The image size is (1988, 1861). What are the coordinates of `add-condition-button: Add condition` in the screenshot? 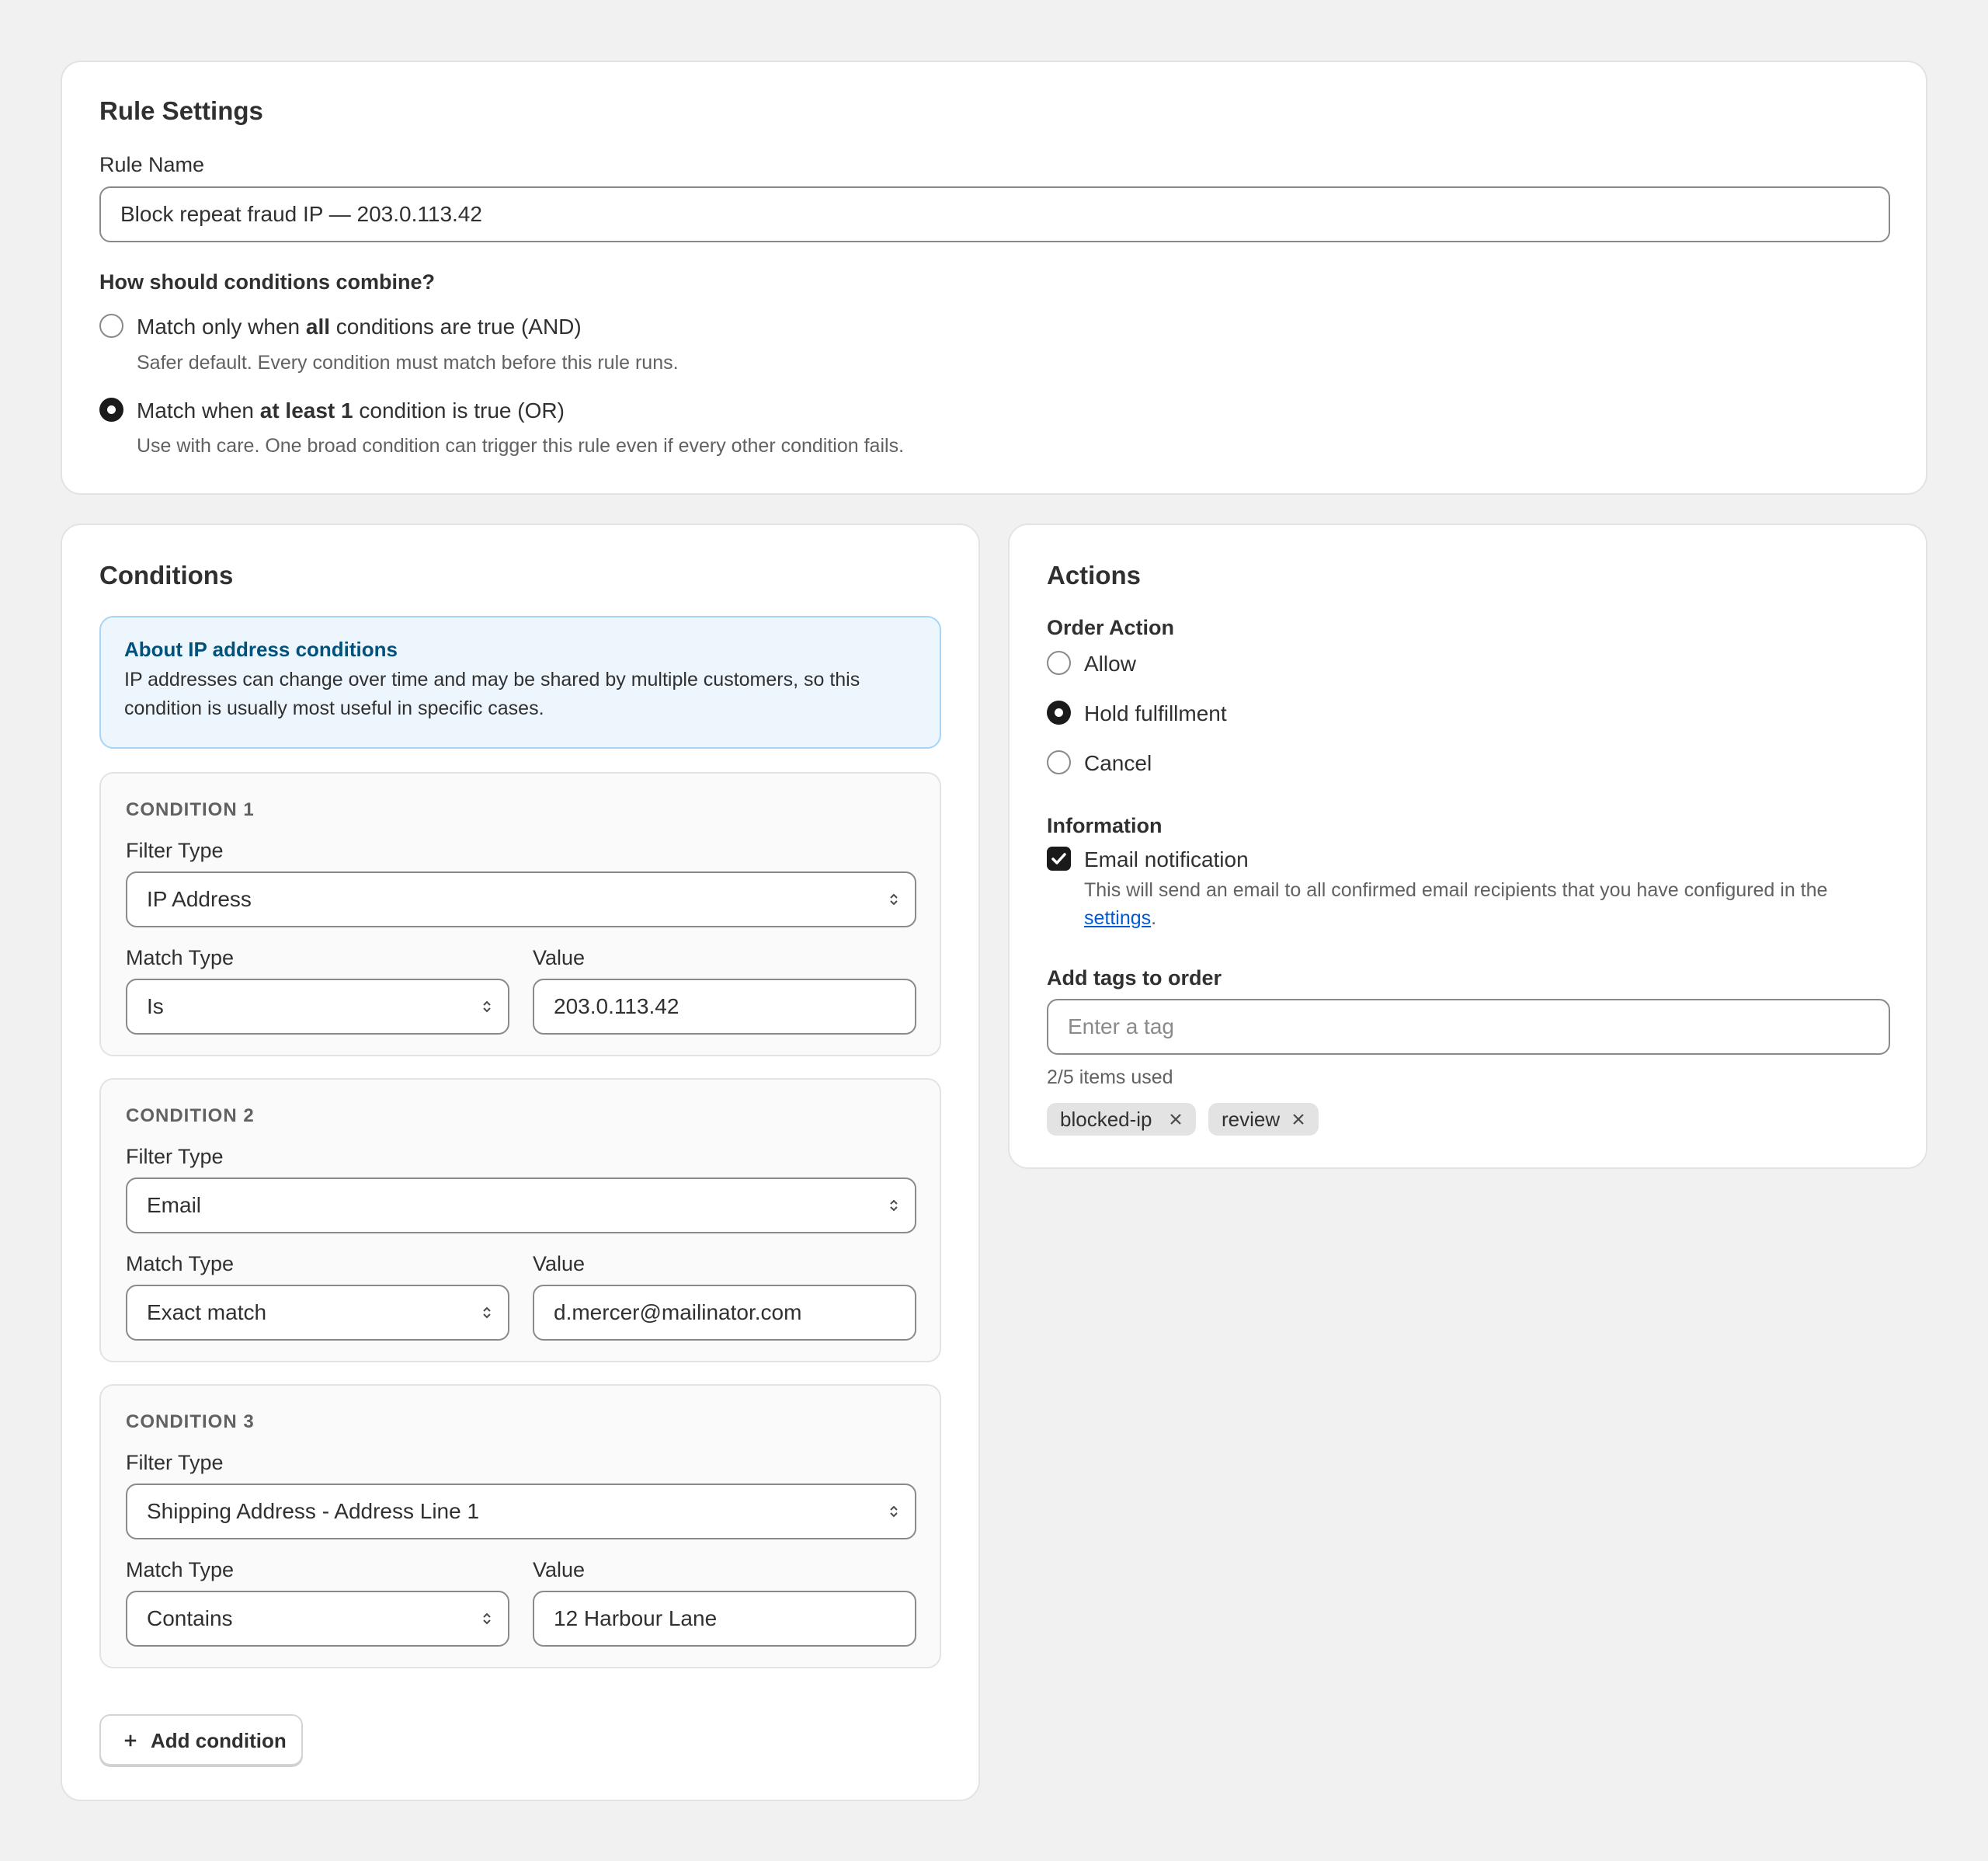 It's located at (201, 1739).